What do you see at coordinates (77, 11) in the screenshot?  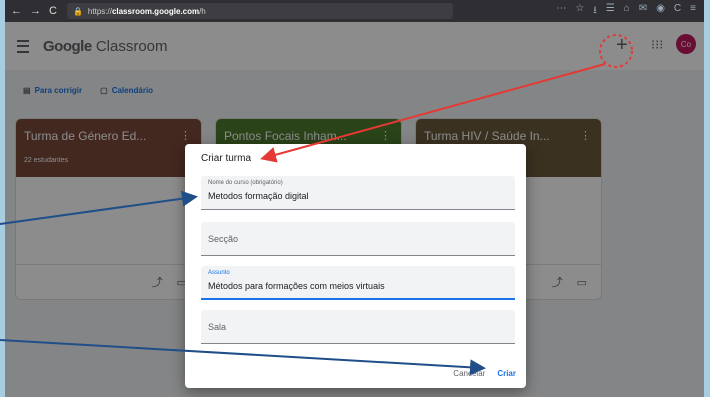 I see `lock-icon: 🔒` at bounding box center [77, 11].